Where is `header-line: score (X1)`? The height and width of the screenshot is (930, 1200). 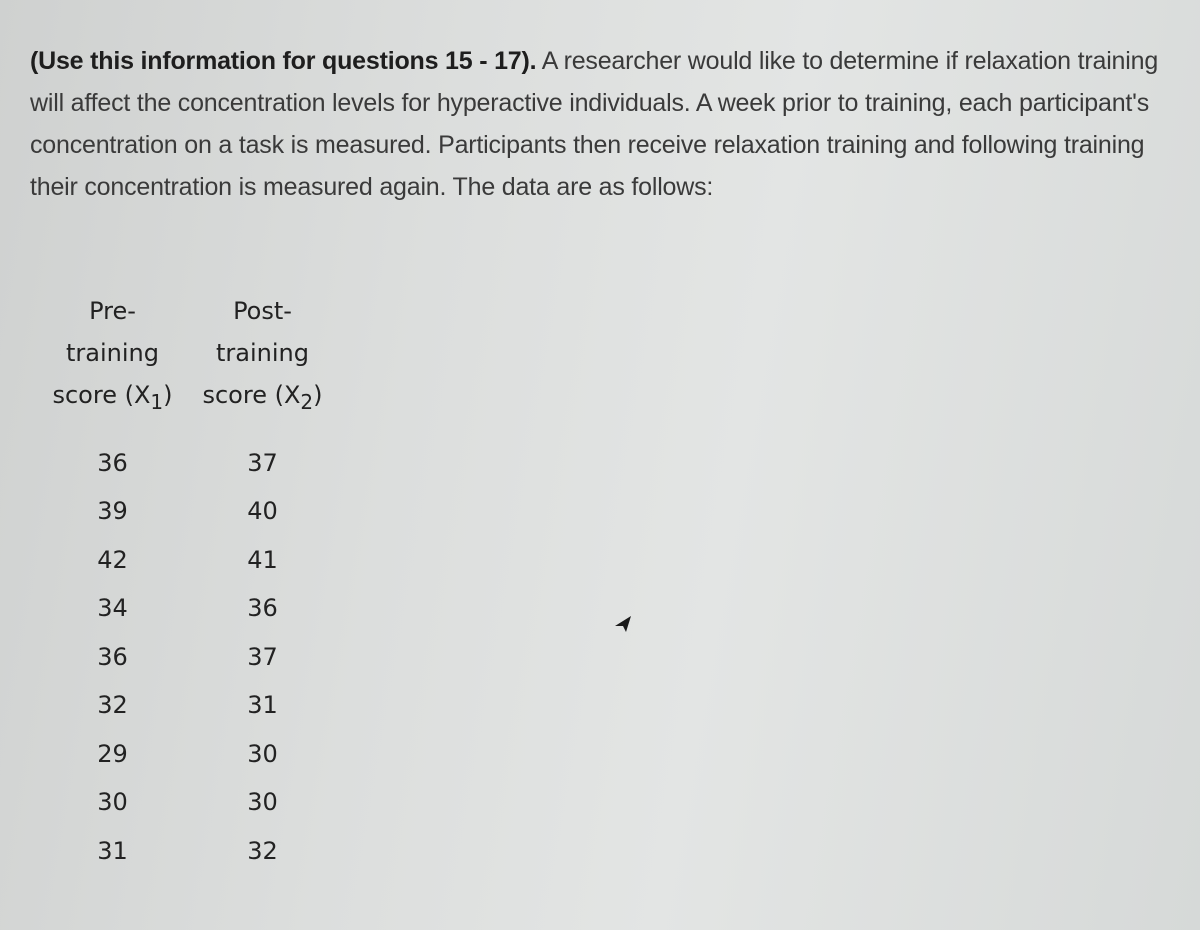
header-line: score (X1) is located at coordinates (112, 398).